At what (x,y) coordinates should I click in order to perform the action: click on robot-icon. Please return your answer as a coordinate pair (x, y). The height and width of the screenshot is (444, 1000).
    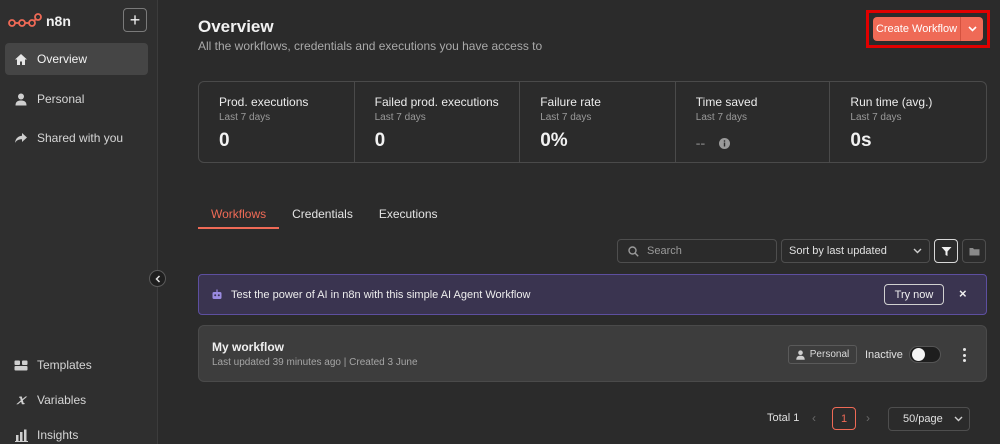
    Looking at the image, I should click on (217, 294).